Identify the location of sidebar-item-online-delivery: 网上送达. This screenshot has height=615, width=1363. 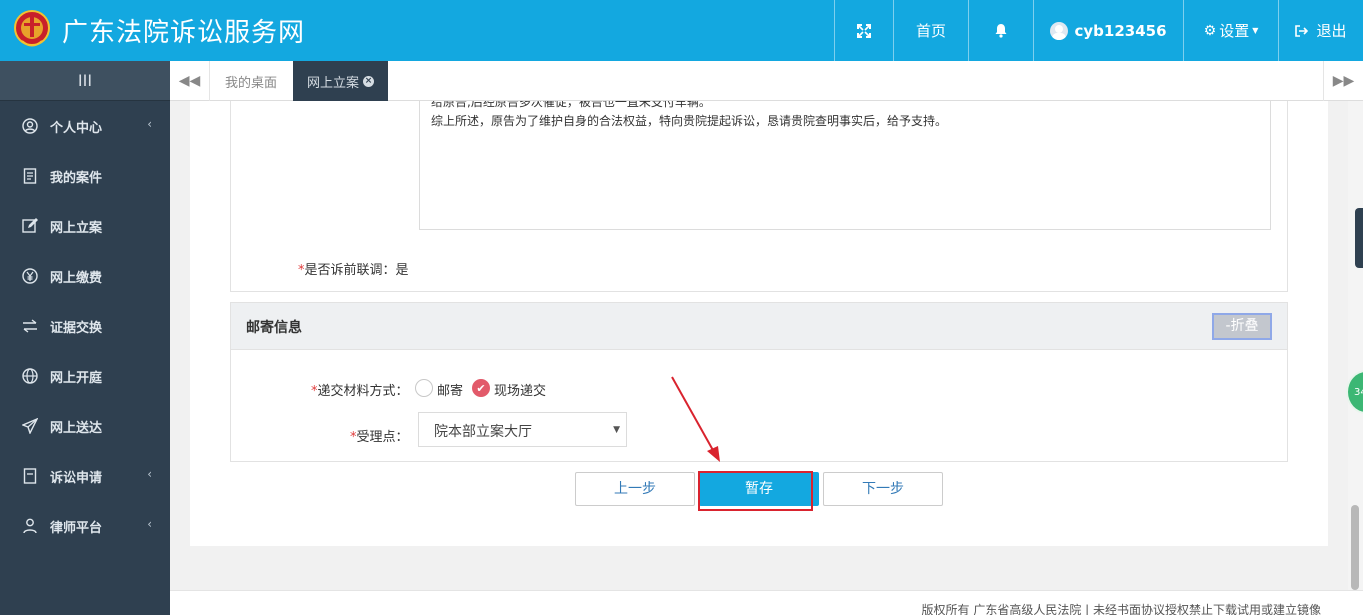
(85, 426).